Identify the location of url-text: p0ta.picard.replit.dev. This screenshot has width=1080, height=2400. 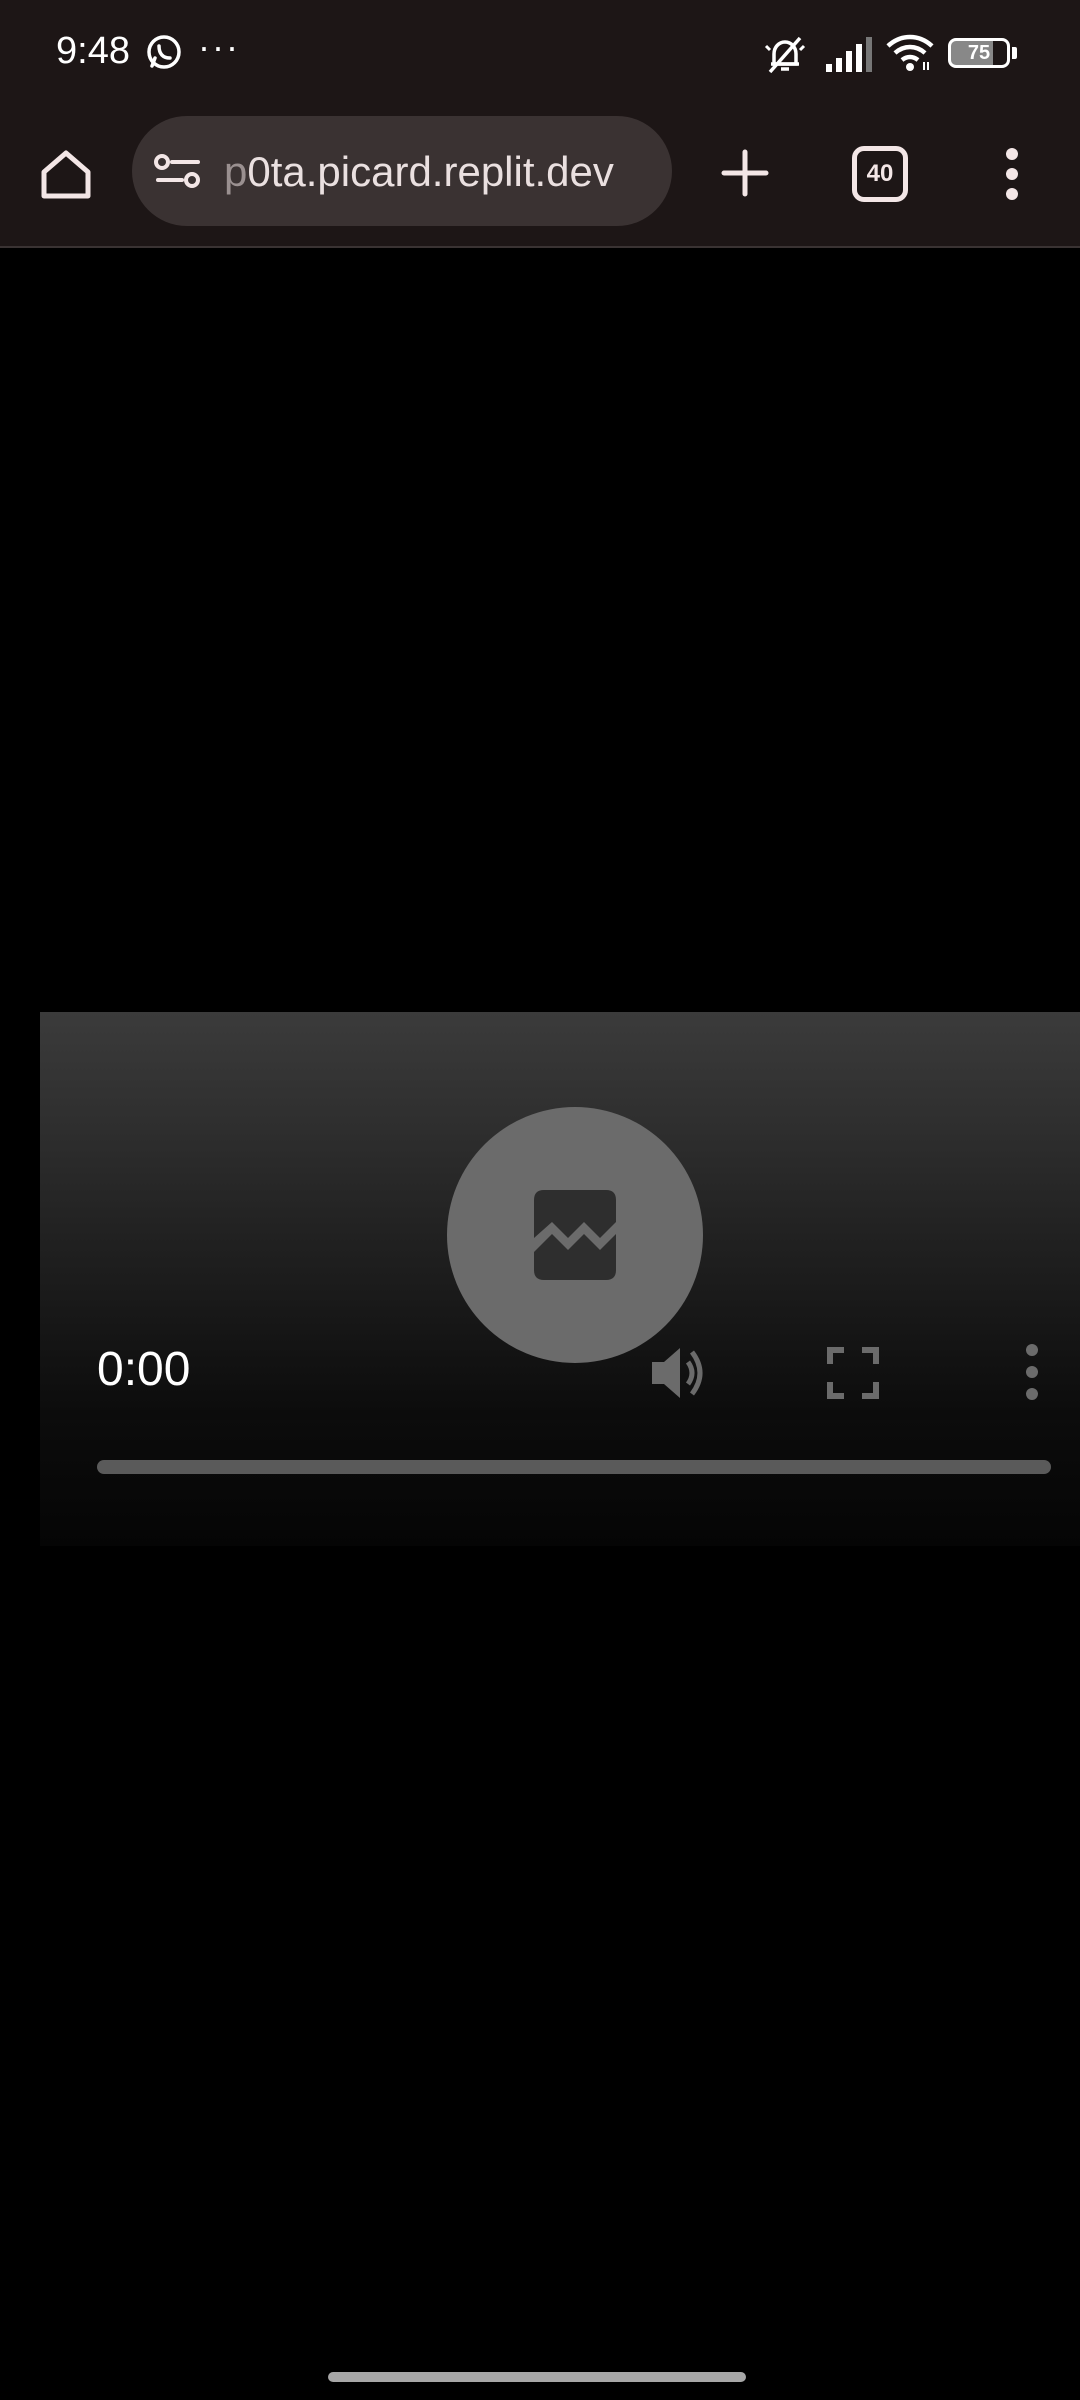
(419, 172).